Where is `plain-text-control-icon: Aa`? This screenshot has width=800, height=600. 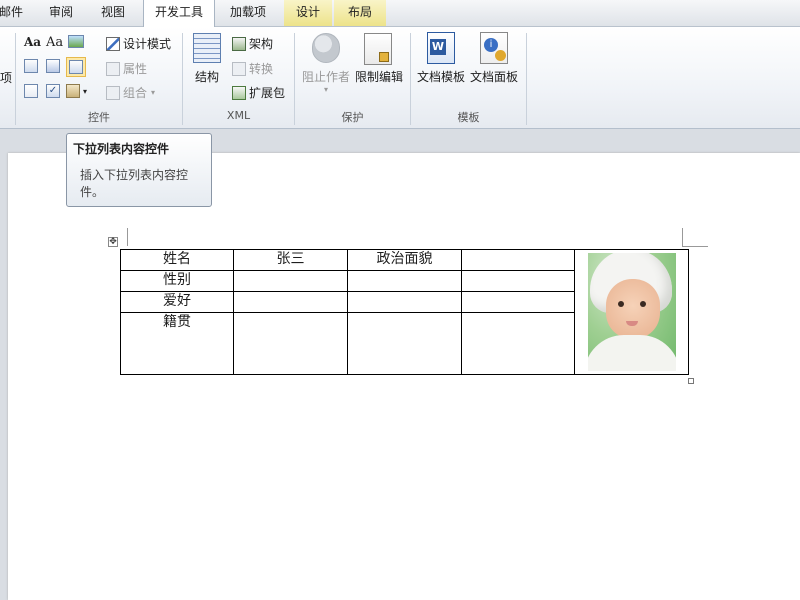
plain-text-control-icon: Aa is located at coordinates (54, 42).